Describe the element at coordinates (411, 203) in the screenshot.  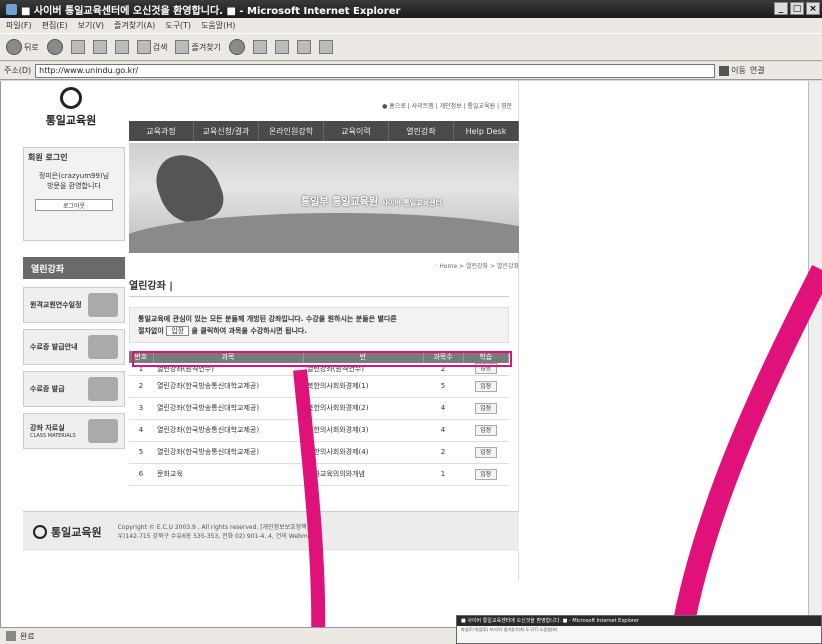
I see `banner-subtitle: 사이버 통일교육센터` at that location.